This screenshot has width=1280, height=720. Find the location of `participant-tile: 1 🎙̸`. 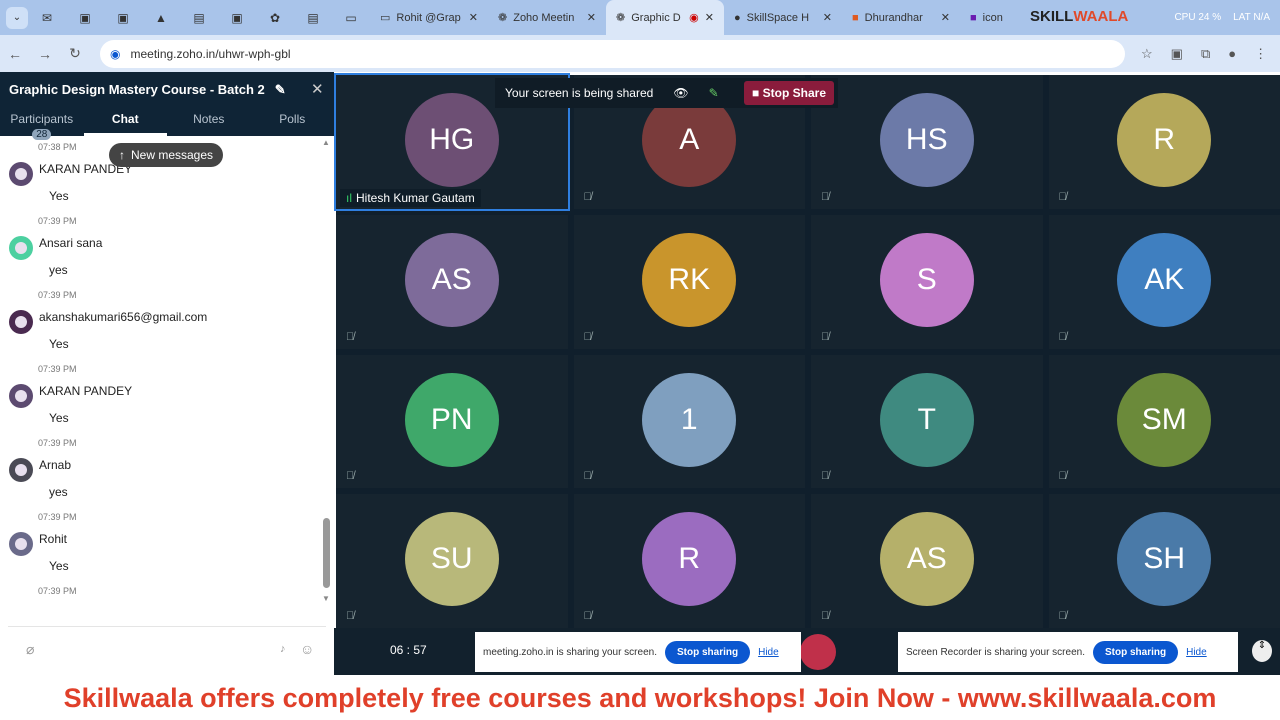

participant-tile: 1 🎙̸ is located at coordinates (689, 421).